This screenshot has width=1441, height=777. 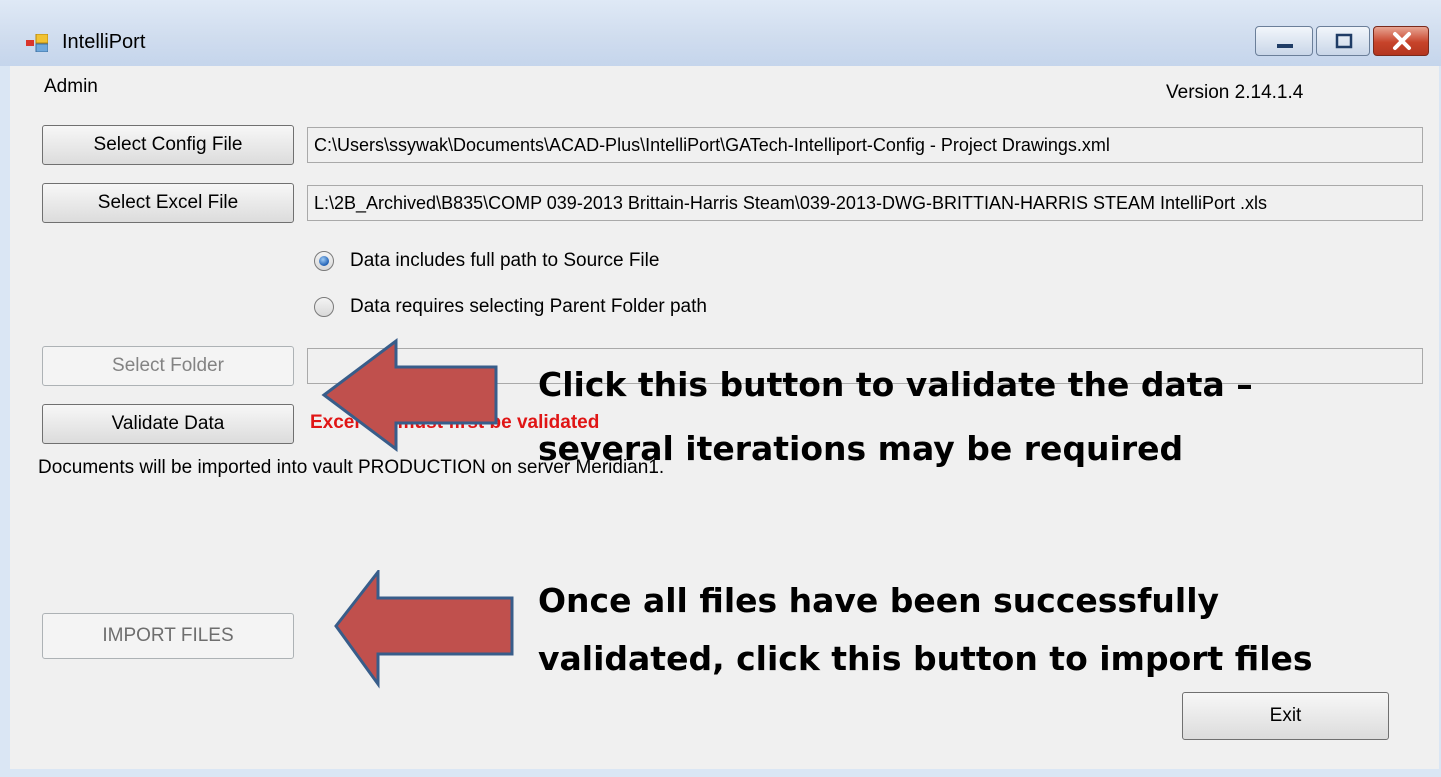 What do you see at coordinates (861, 448) in the screenshot?
I see `validate-callout-line2: several iterations may be required` at bounding box center [861, 448].